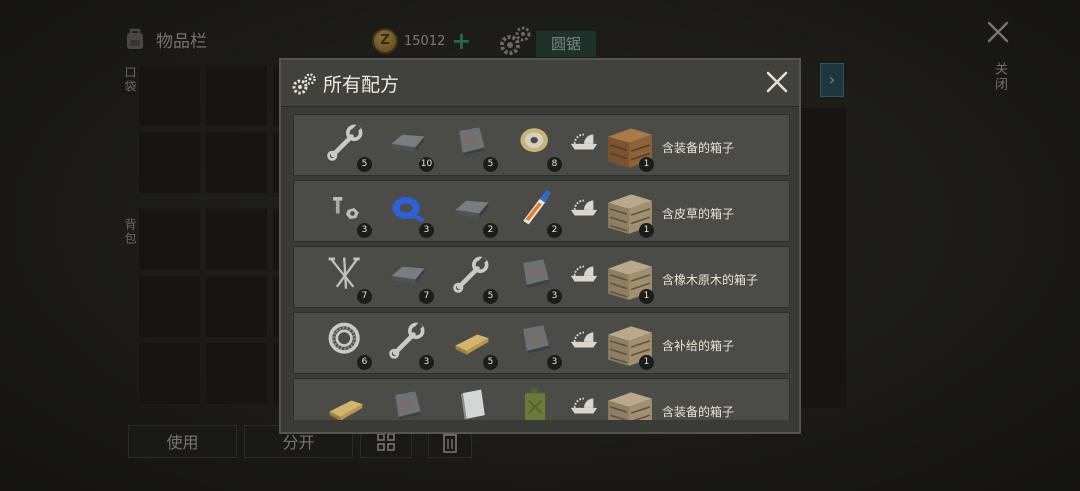 This screenshot has height=491, width=1080. Describe the element at coordinates (361, 85) in the screenshot. I see `modal-title: 所有配方` at that location.